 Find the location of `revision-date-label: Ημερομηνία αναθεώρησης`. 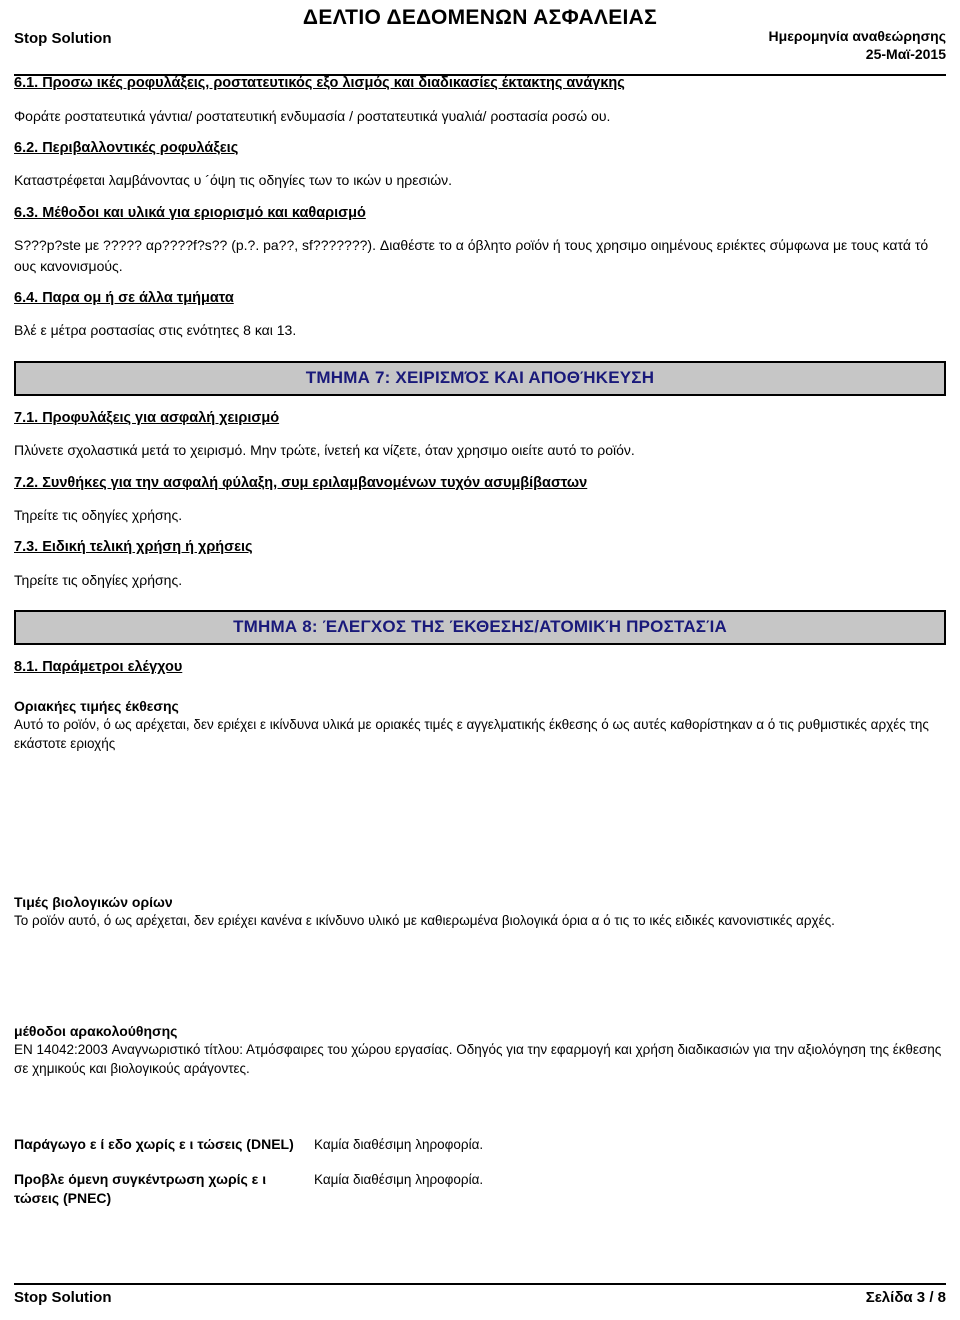

revision-date-label: Ημερομηνία αναθεώρησης is located at coordinates (857, 36).